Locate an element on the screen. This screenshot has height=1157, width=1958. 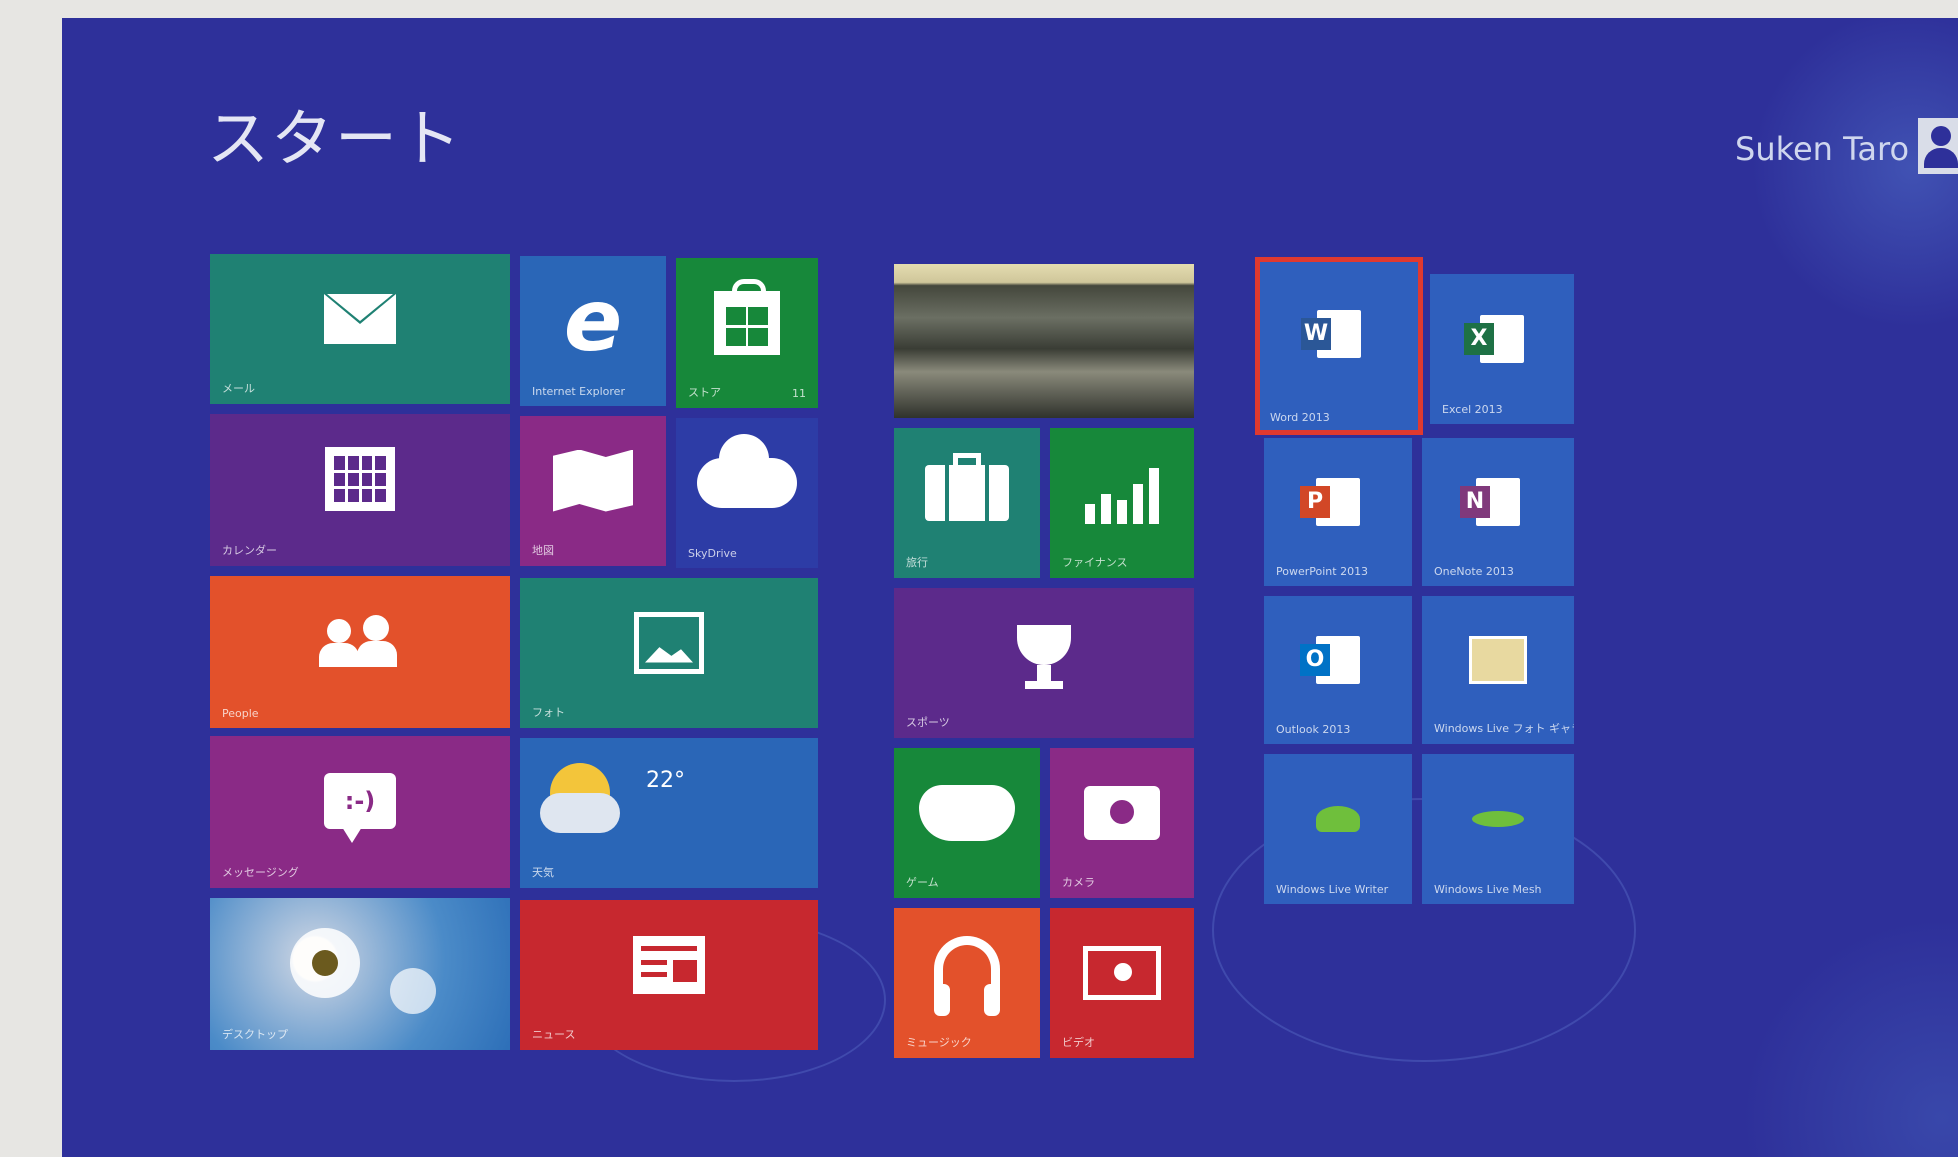
live-mesh-icon is located at coordinates (1498, 818).